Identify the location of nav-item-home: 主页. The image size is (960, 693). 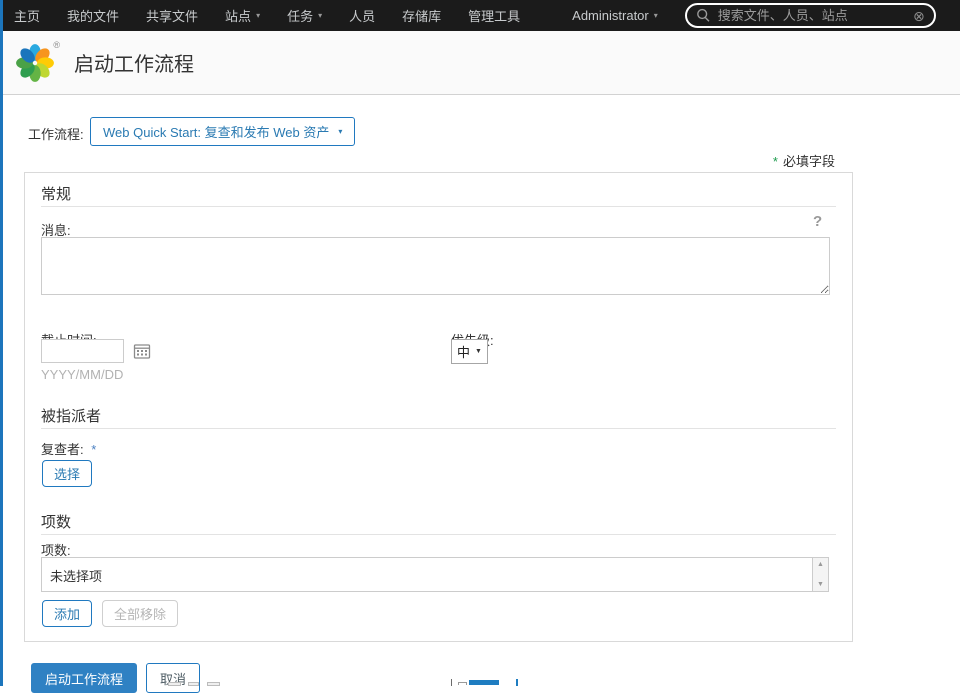
(27, 15).